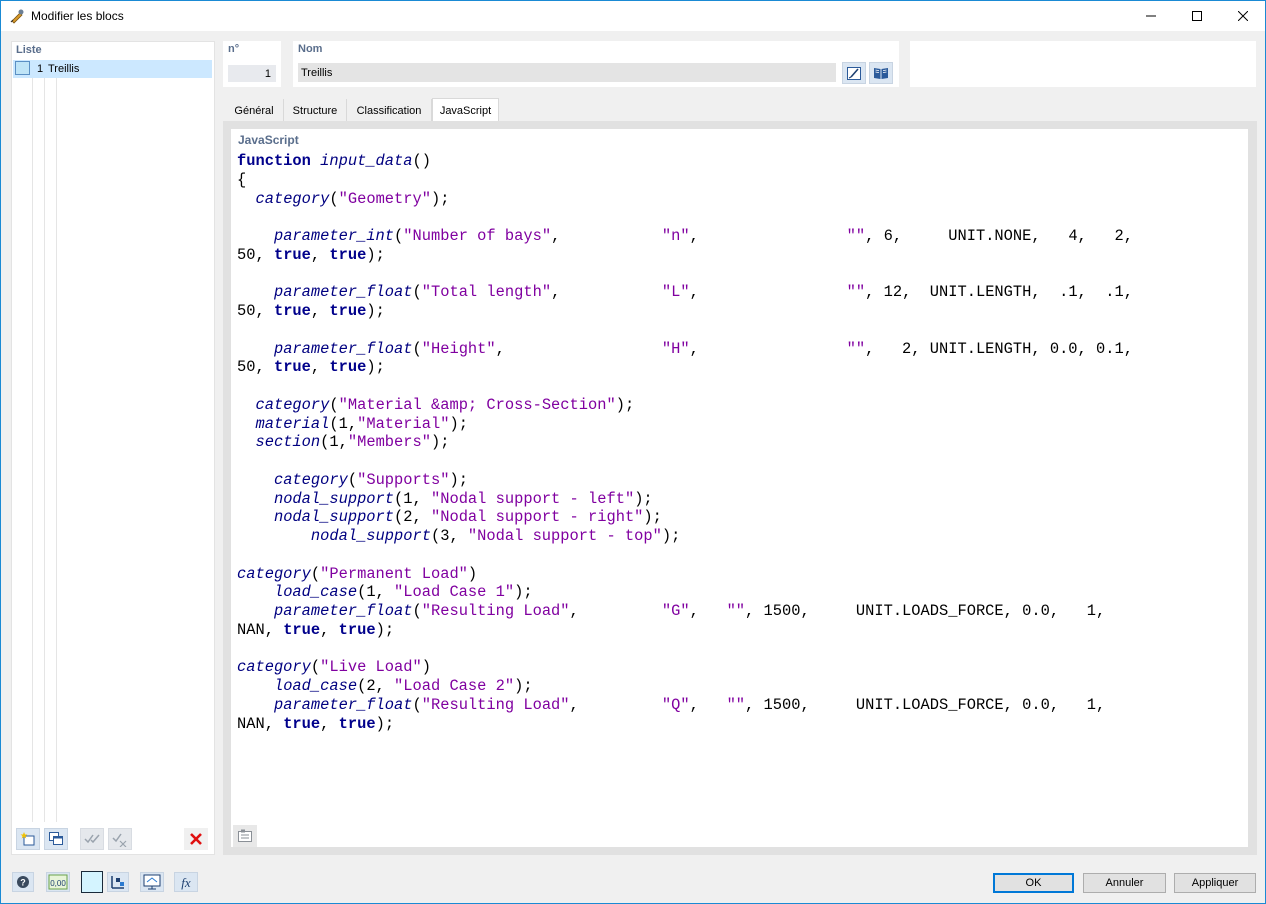 The image size is (1266, 904). I want to click on tab-structure: Structure, so click(315, 110).